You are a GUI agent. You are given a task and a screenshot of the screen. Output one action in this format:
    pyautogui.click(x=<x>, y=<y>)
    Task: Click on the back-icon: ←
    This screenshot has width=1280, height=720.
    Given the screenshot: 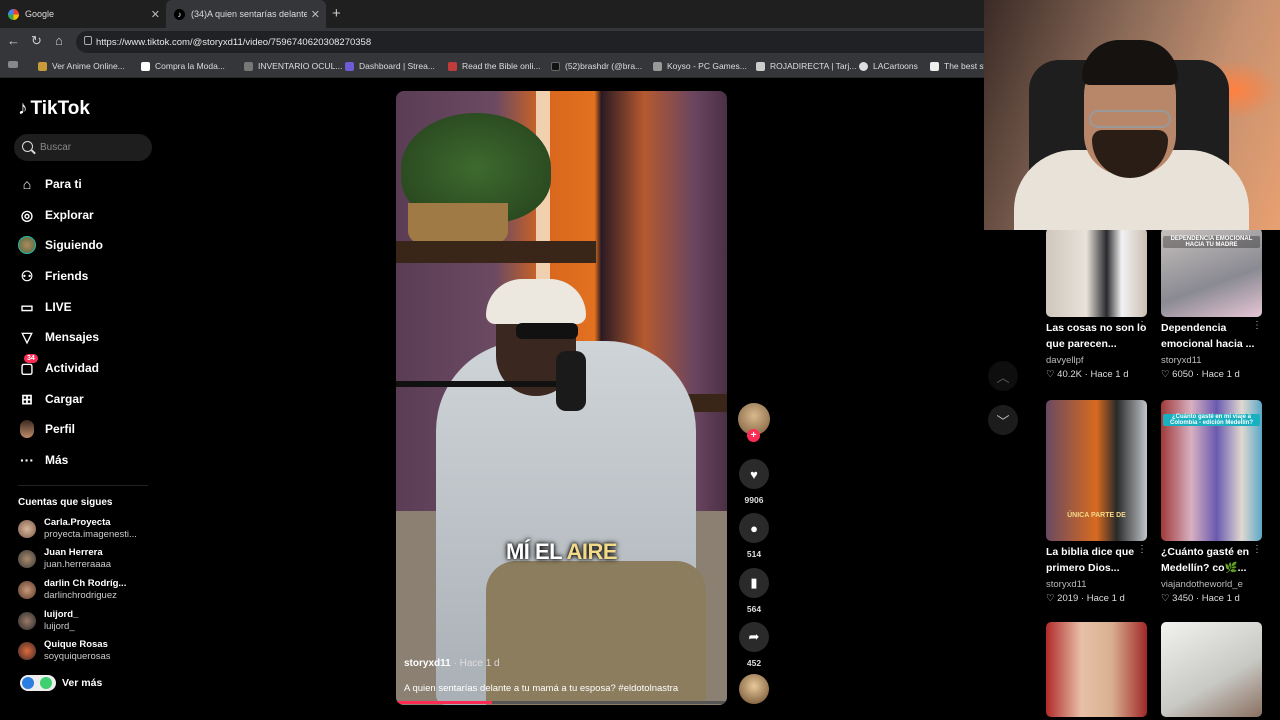 What is the action you would take?
    pyautogui.click(x=13, y=40)
    